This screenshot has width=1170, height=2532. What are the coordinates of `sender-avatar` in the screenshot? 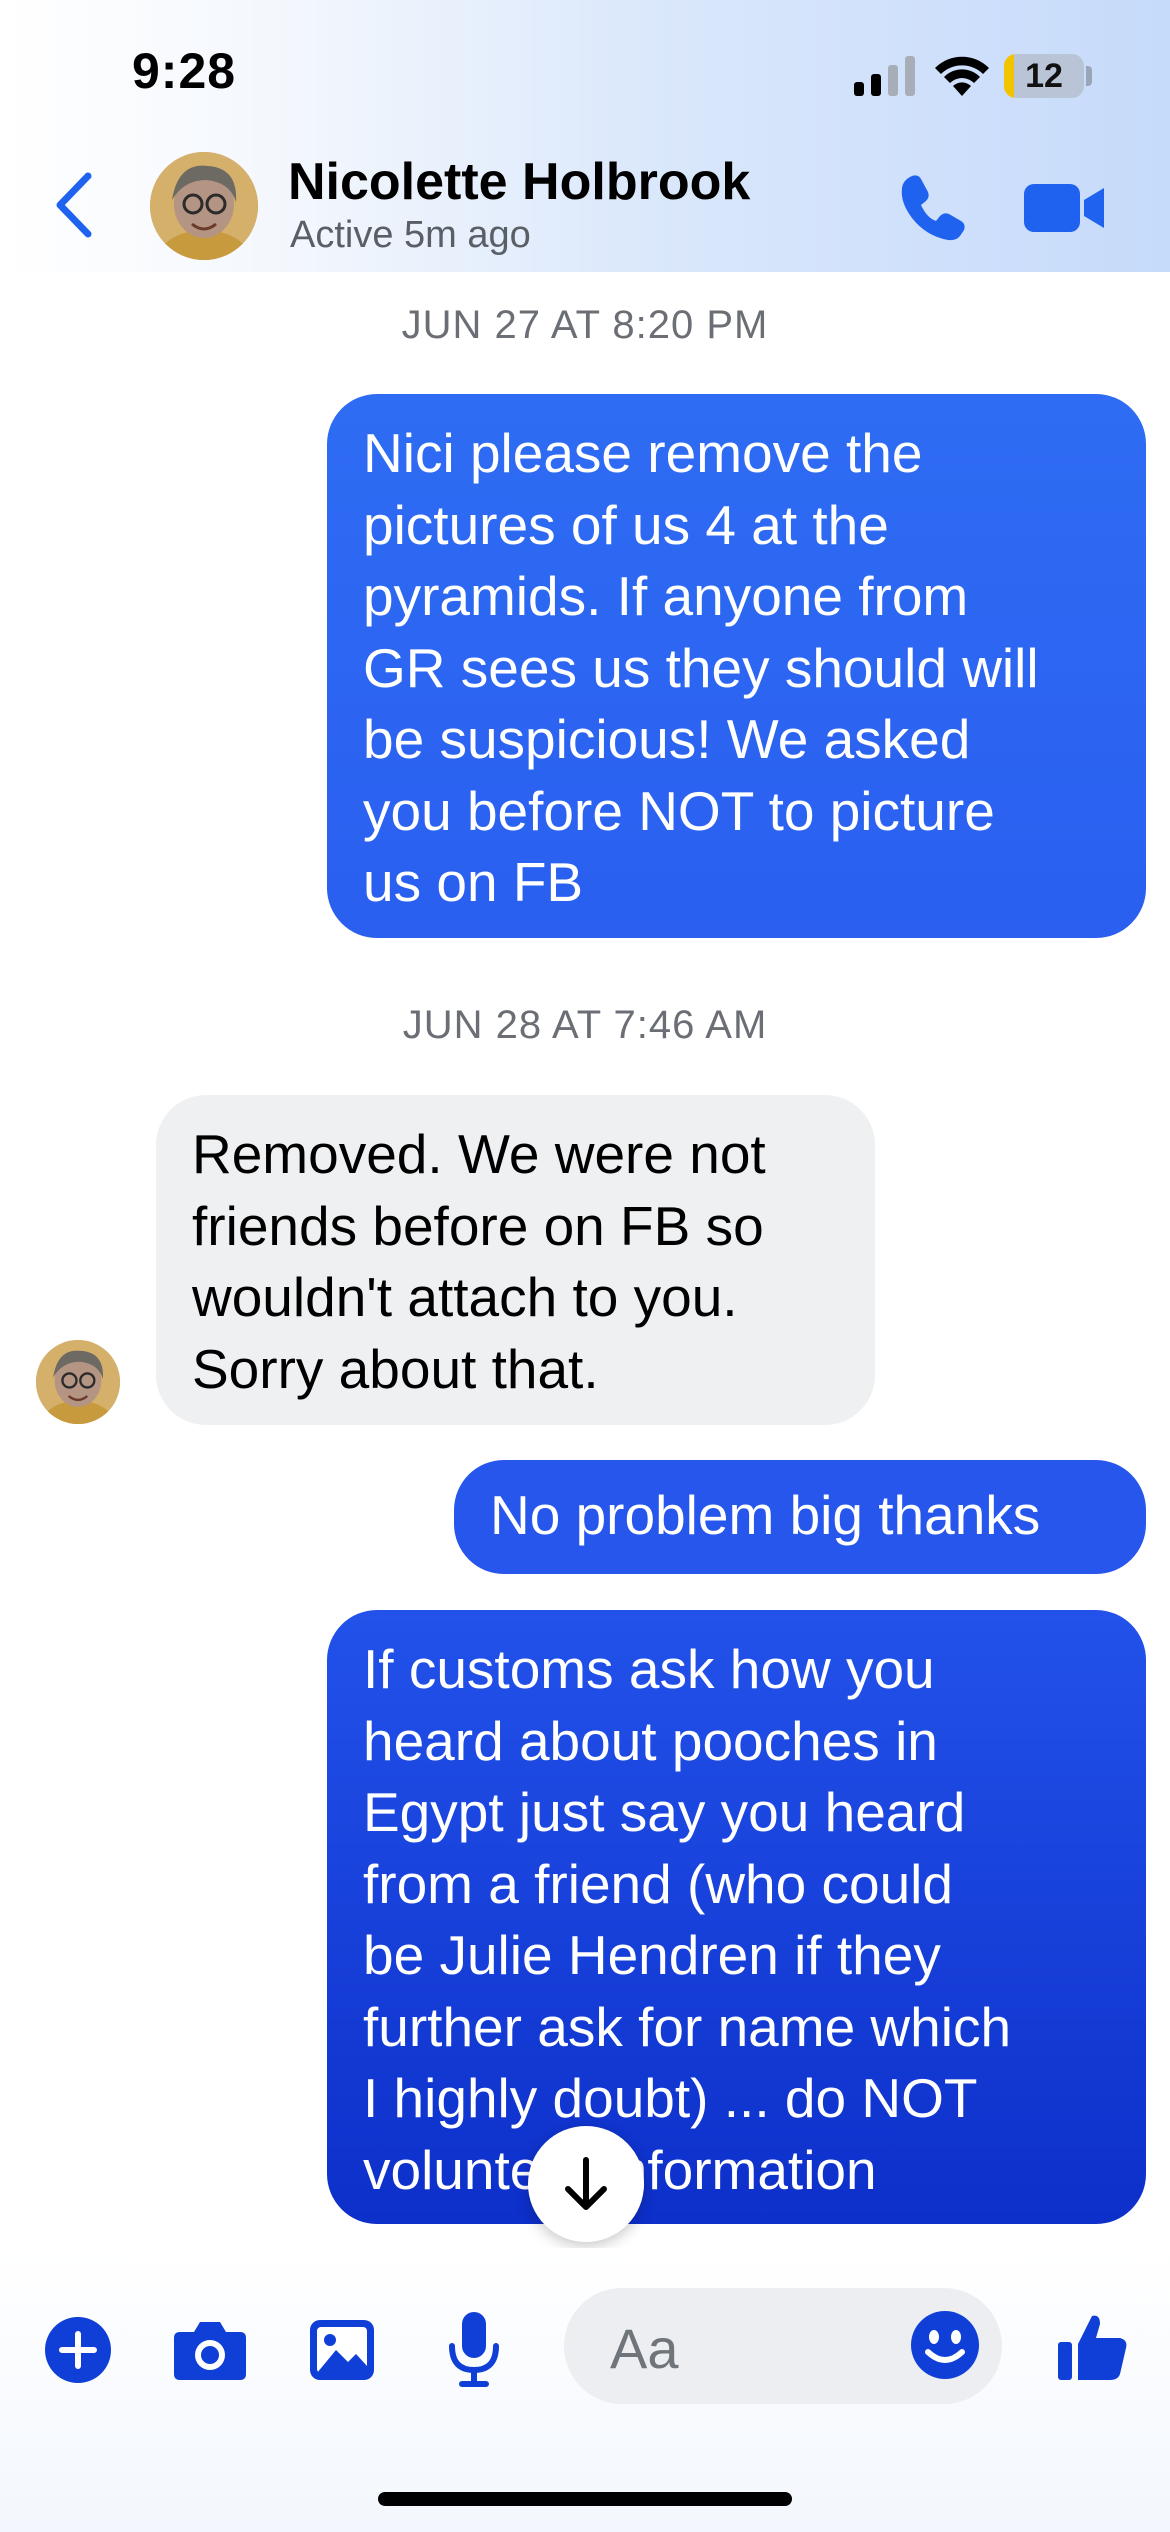 It's located at (78, 1382).